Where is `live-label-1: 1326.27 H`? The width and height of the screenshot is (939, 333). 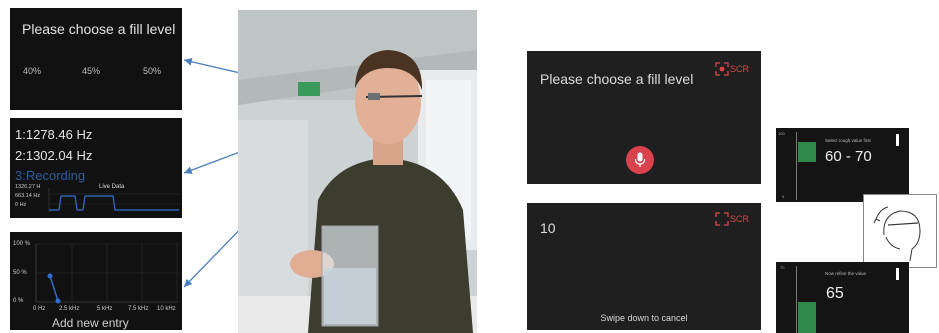 live-label-1: 1326.27 H is located at coordinates (28, 187).